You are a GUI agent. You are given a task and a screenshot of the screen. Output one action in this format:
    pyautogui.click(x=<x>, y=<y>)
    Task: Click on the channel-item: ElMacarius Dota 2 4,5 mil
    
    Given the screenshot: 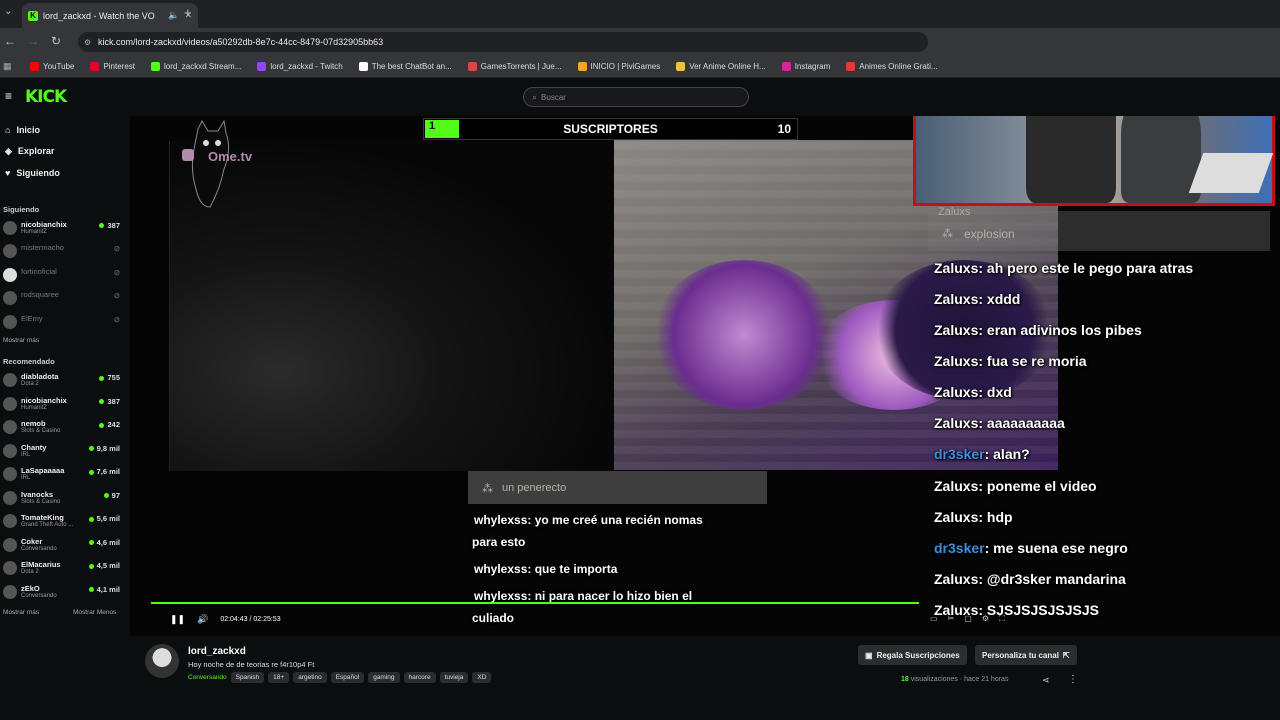 What is the action you would take?
    pyautogui.click(x=65, y=569)
    